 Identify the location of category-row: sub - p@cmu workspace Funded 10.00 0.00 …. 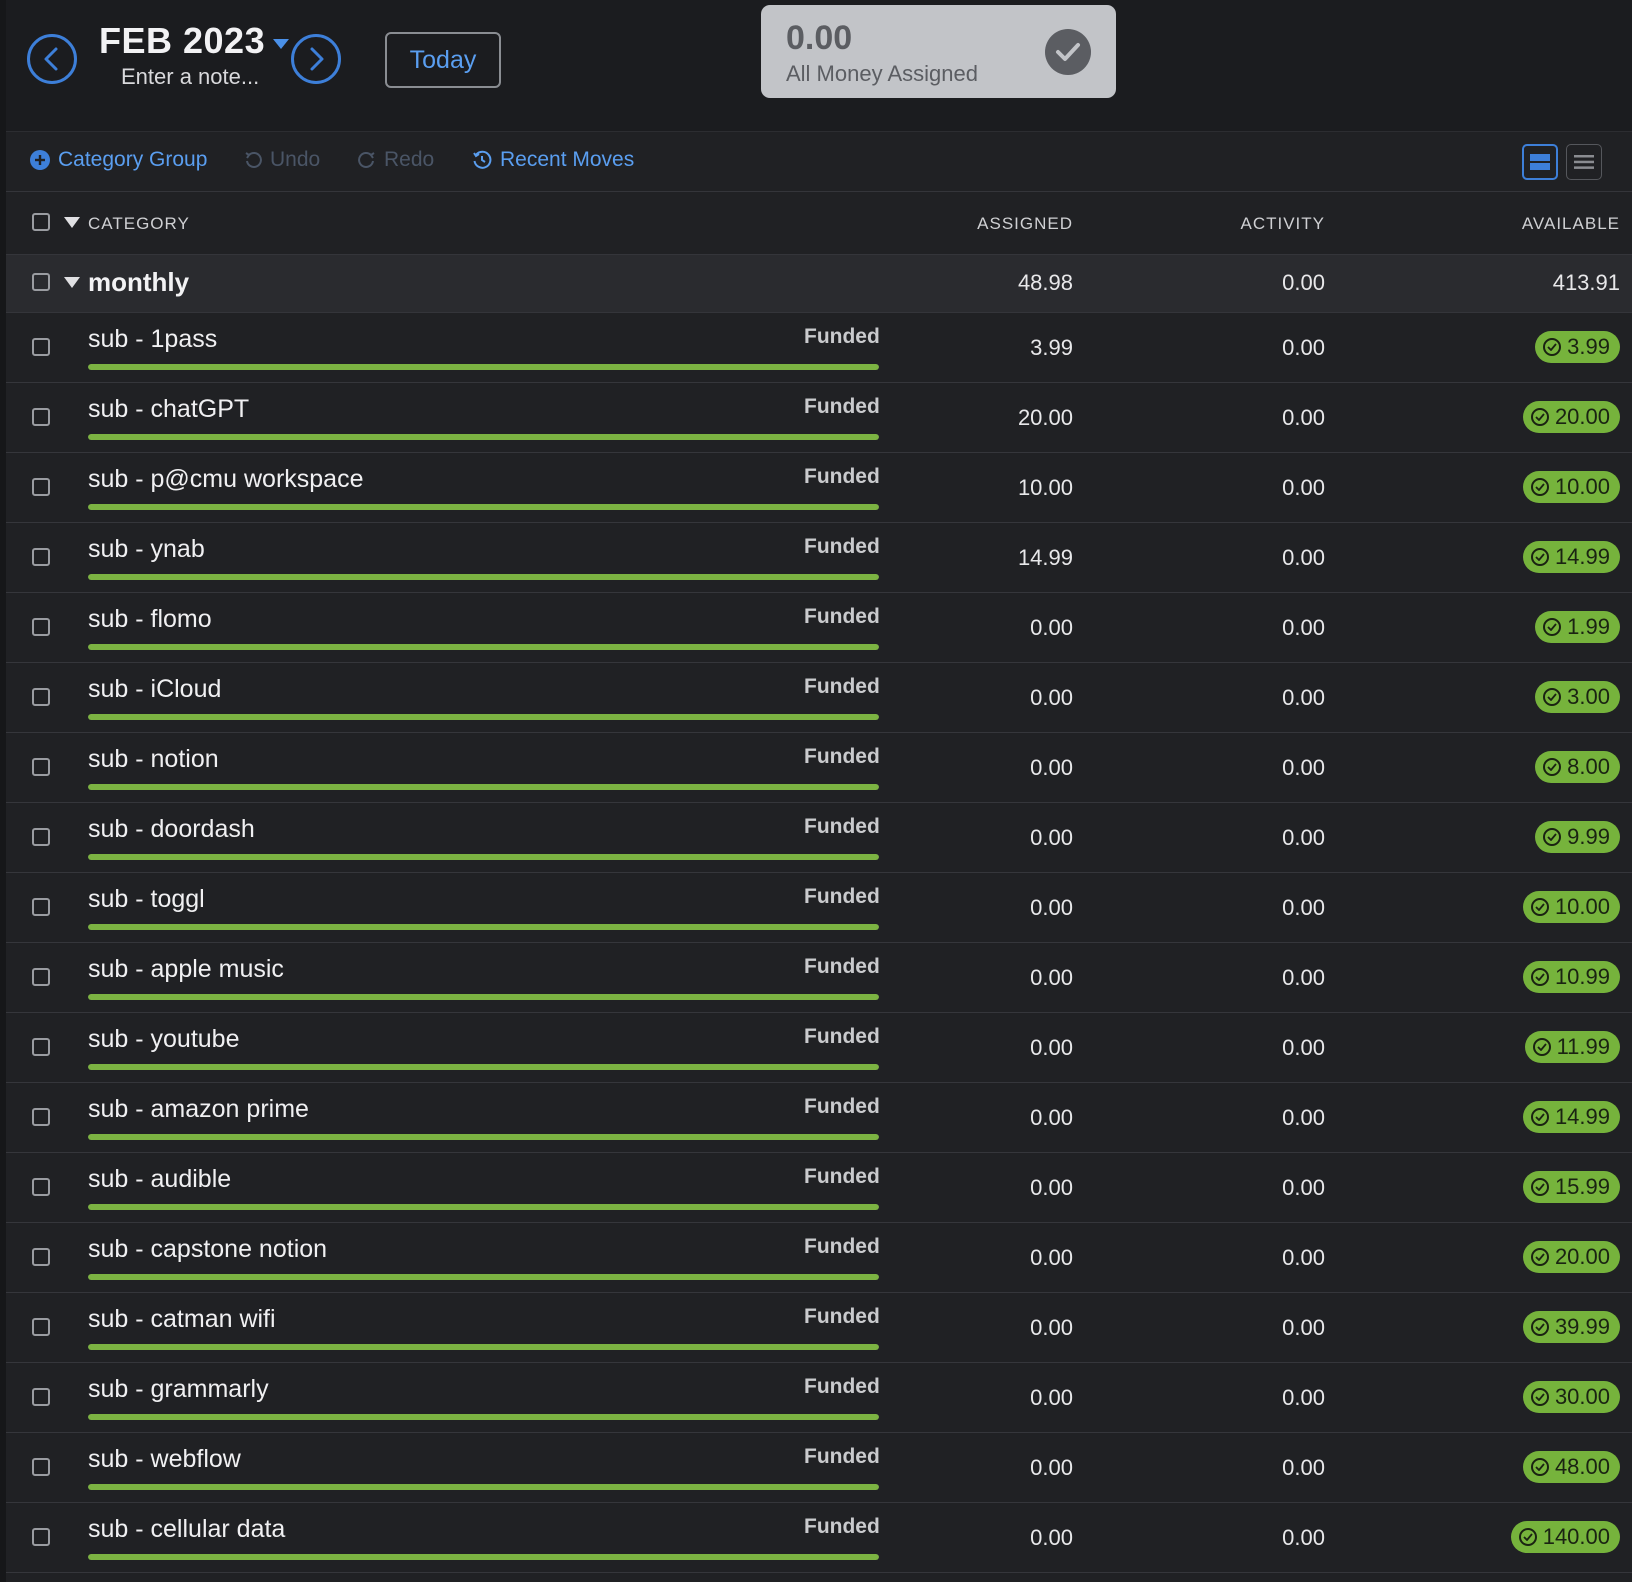
(819, 488).